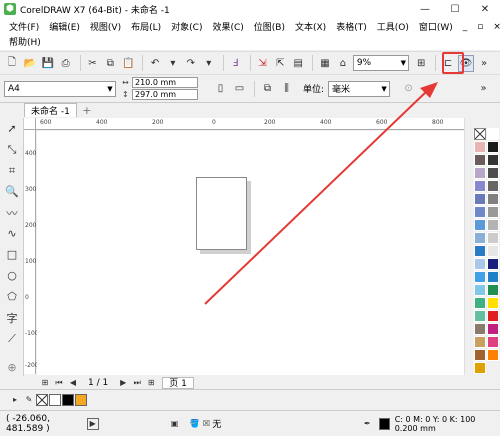  Describe the element at coordinates (310, 26) in the screenshot. I see `menu-text: 文本(X)` at that location.